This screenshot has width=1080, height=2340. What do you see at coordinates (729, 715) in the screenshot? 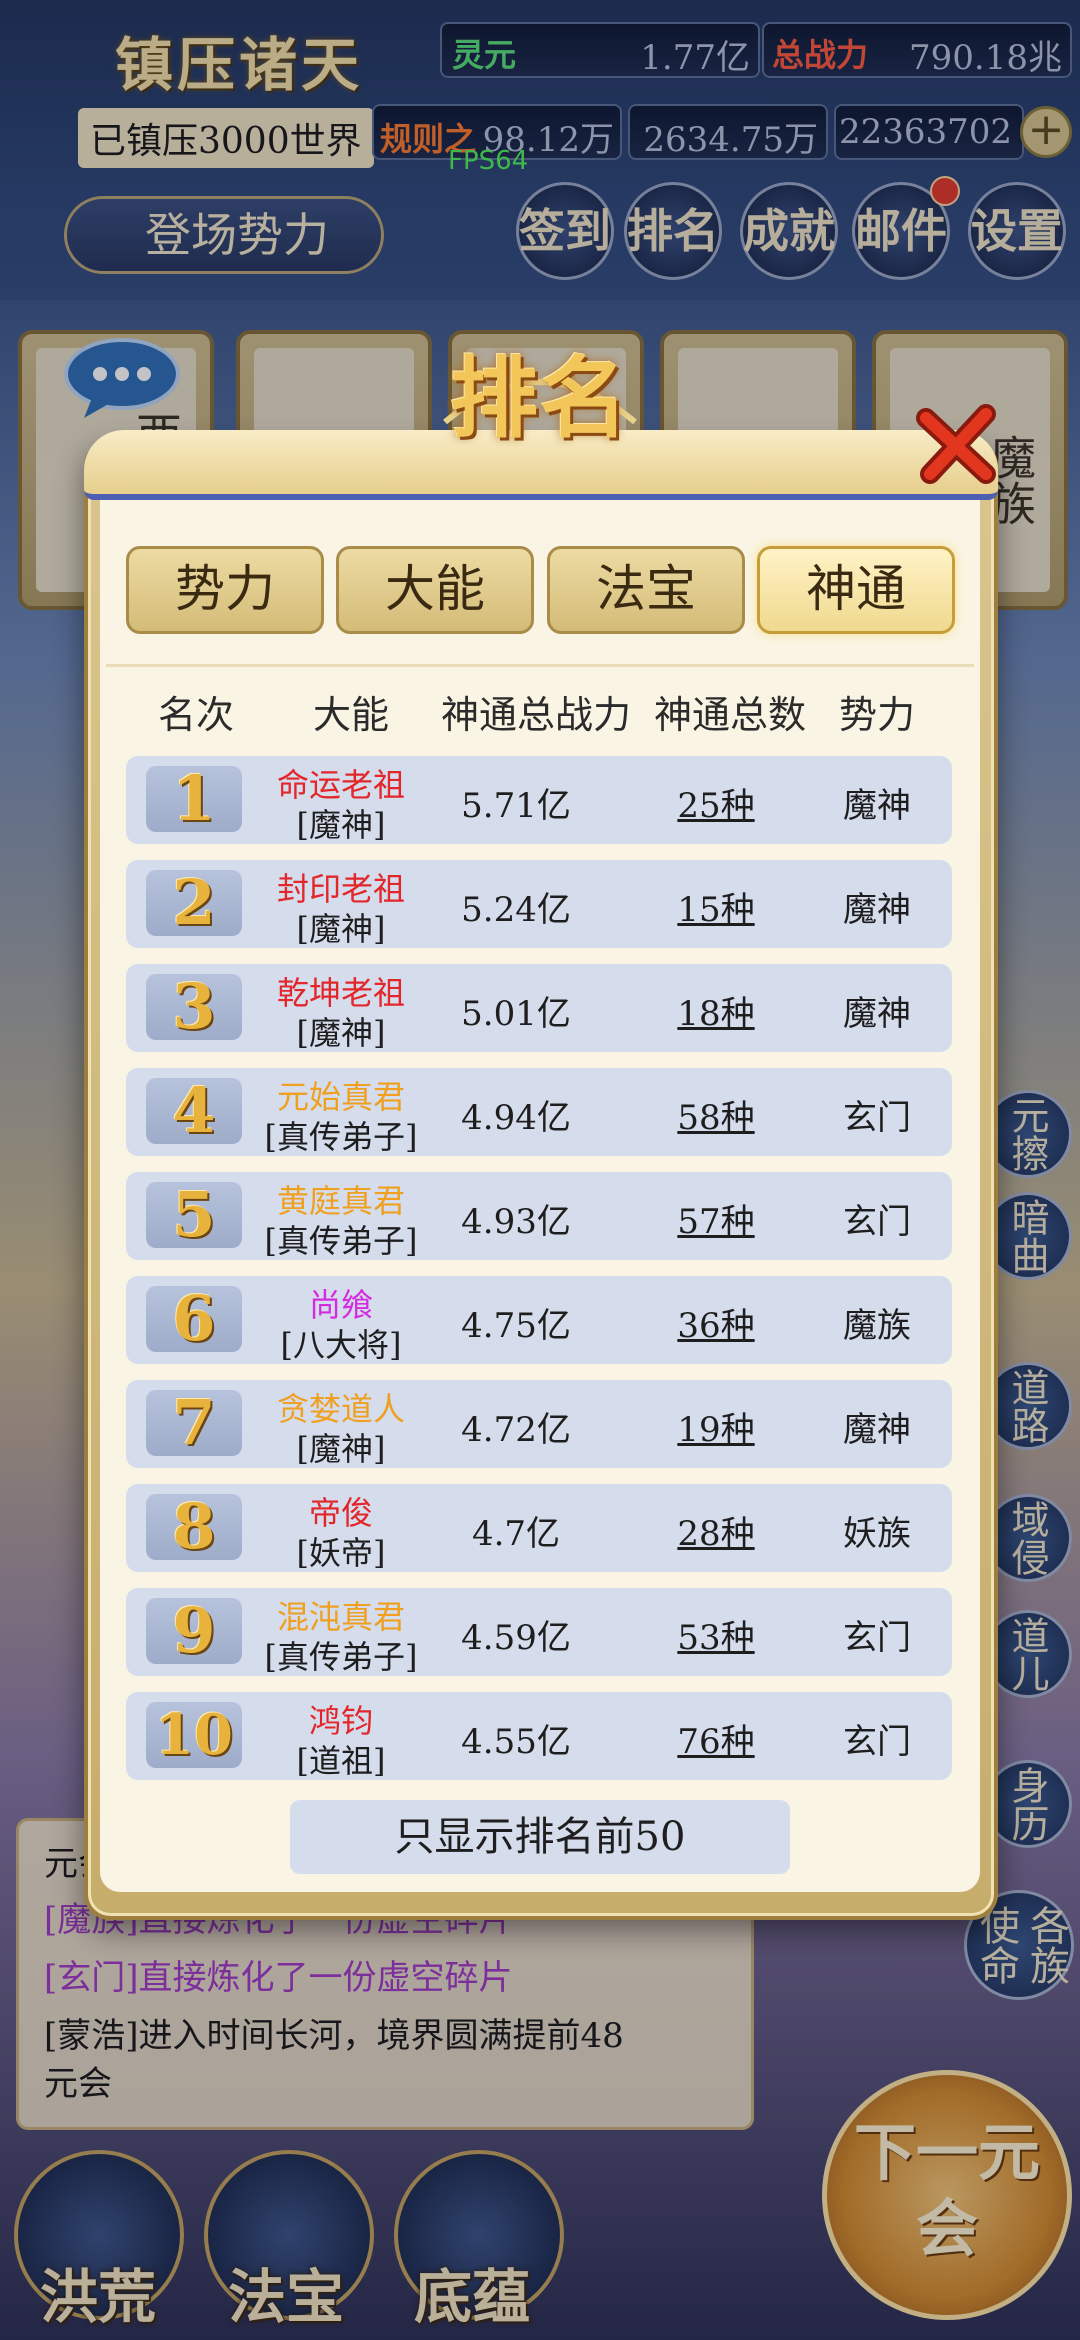
I see `header-count: 神通总数` at bounding box center [729, 715].